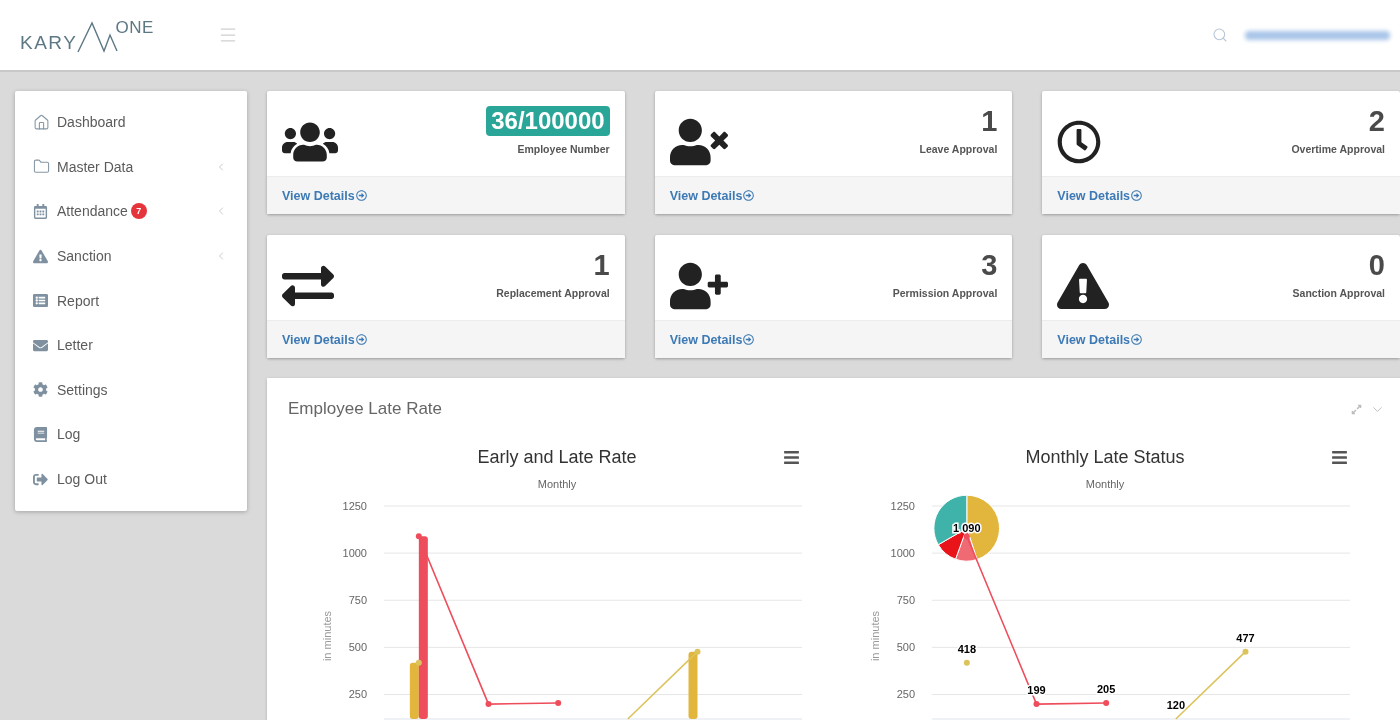 Image resolution: width=1400 pixels, height=720 pixels. I want to click on notification-badge: 7, so click(138, 211).